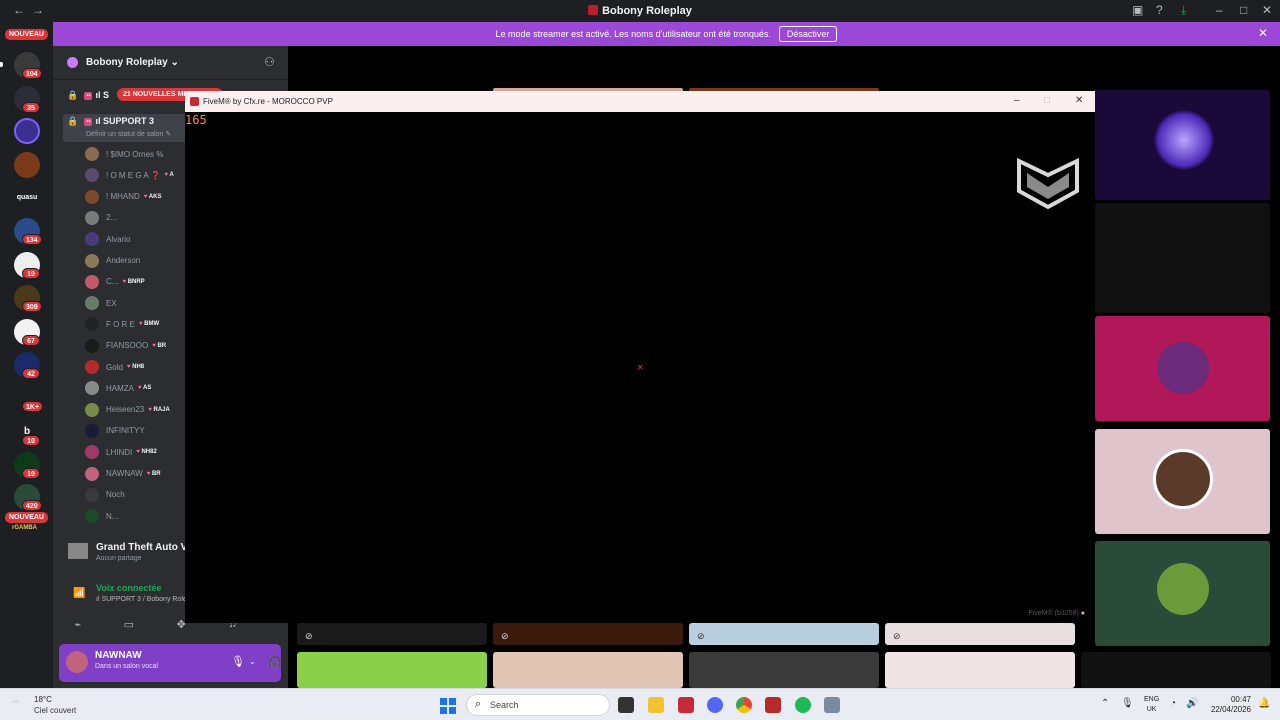  I want to click on signal-icon: 📶, so click(79, 593).